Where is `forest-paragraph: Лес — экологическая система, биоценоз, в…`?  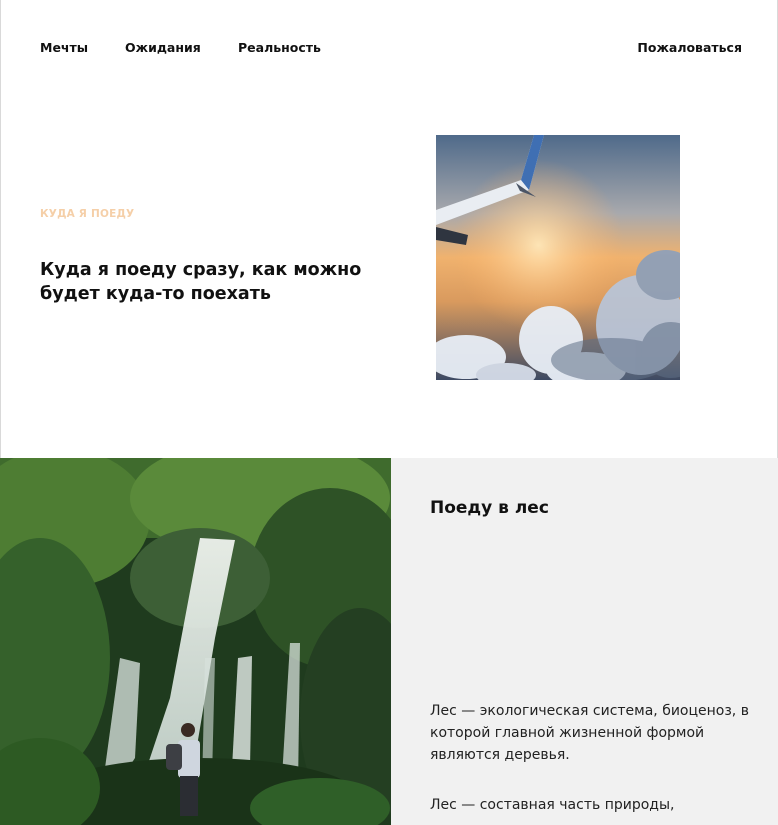 forest-paragraph: Лес — экологическая система, биоценоз, в… is located at coordinates (589, 733).